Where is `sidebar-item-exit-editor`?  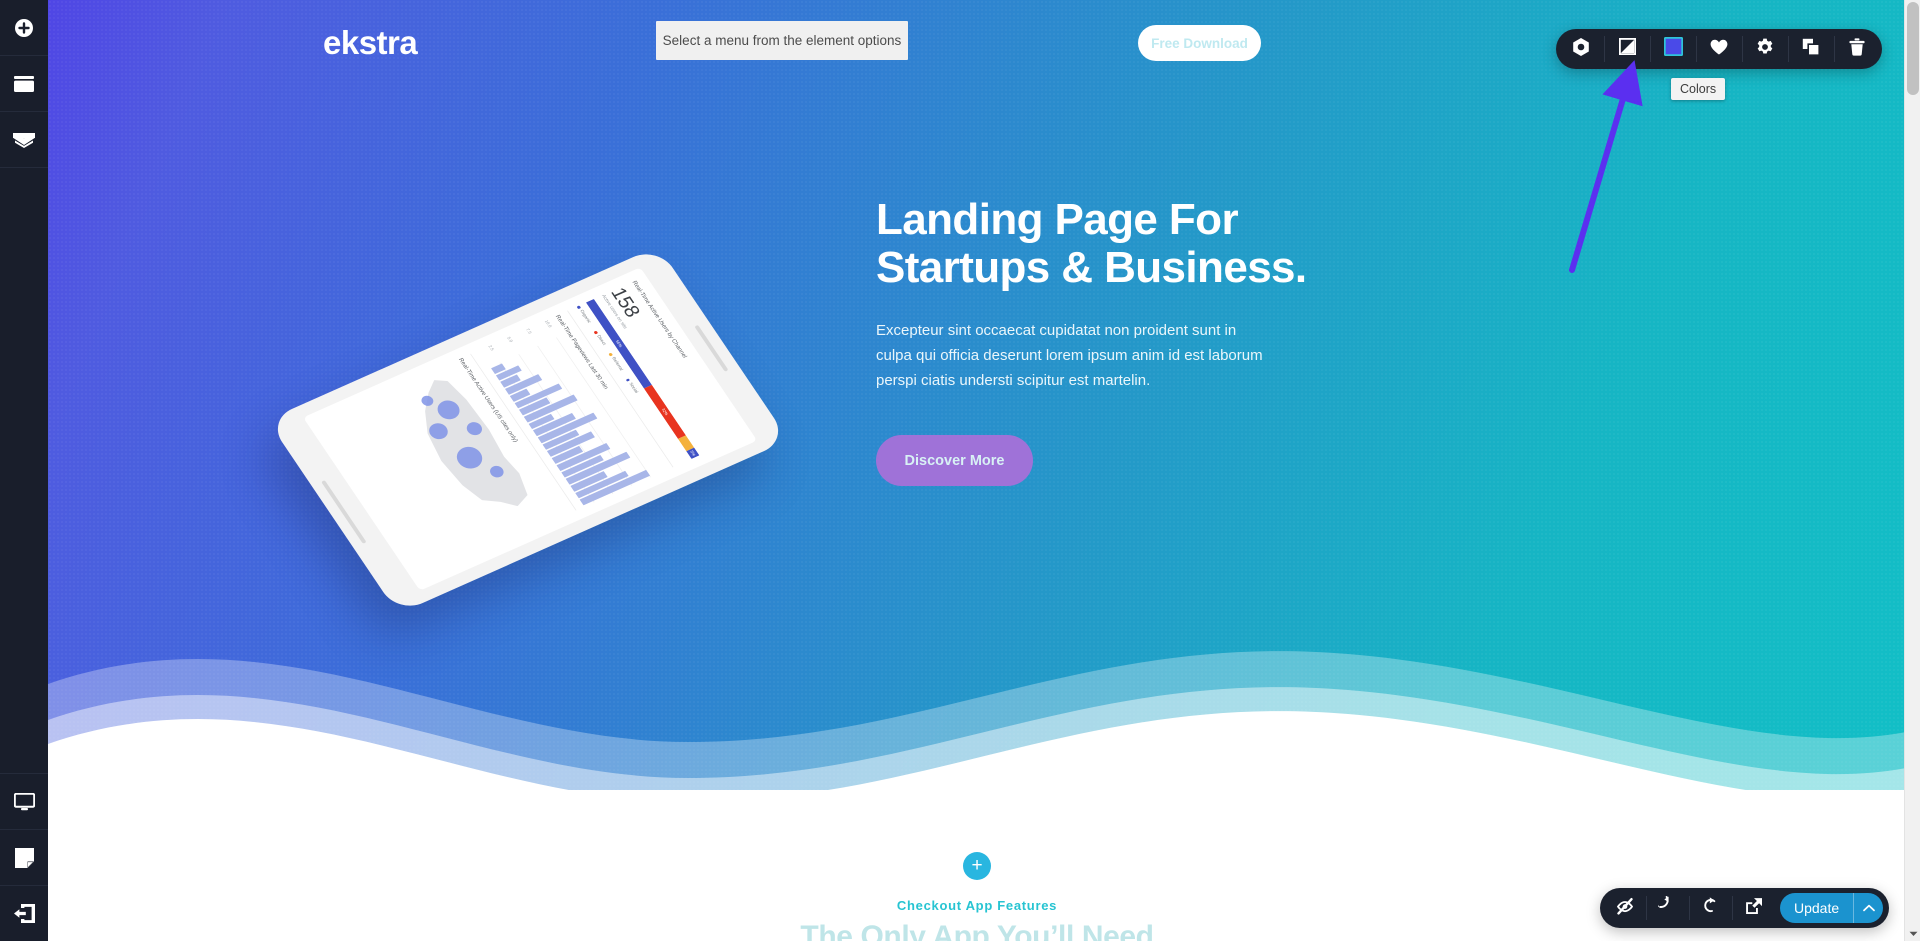
sidebar-item-exit-editor is located at coordinates (24, 913).